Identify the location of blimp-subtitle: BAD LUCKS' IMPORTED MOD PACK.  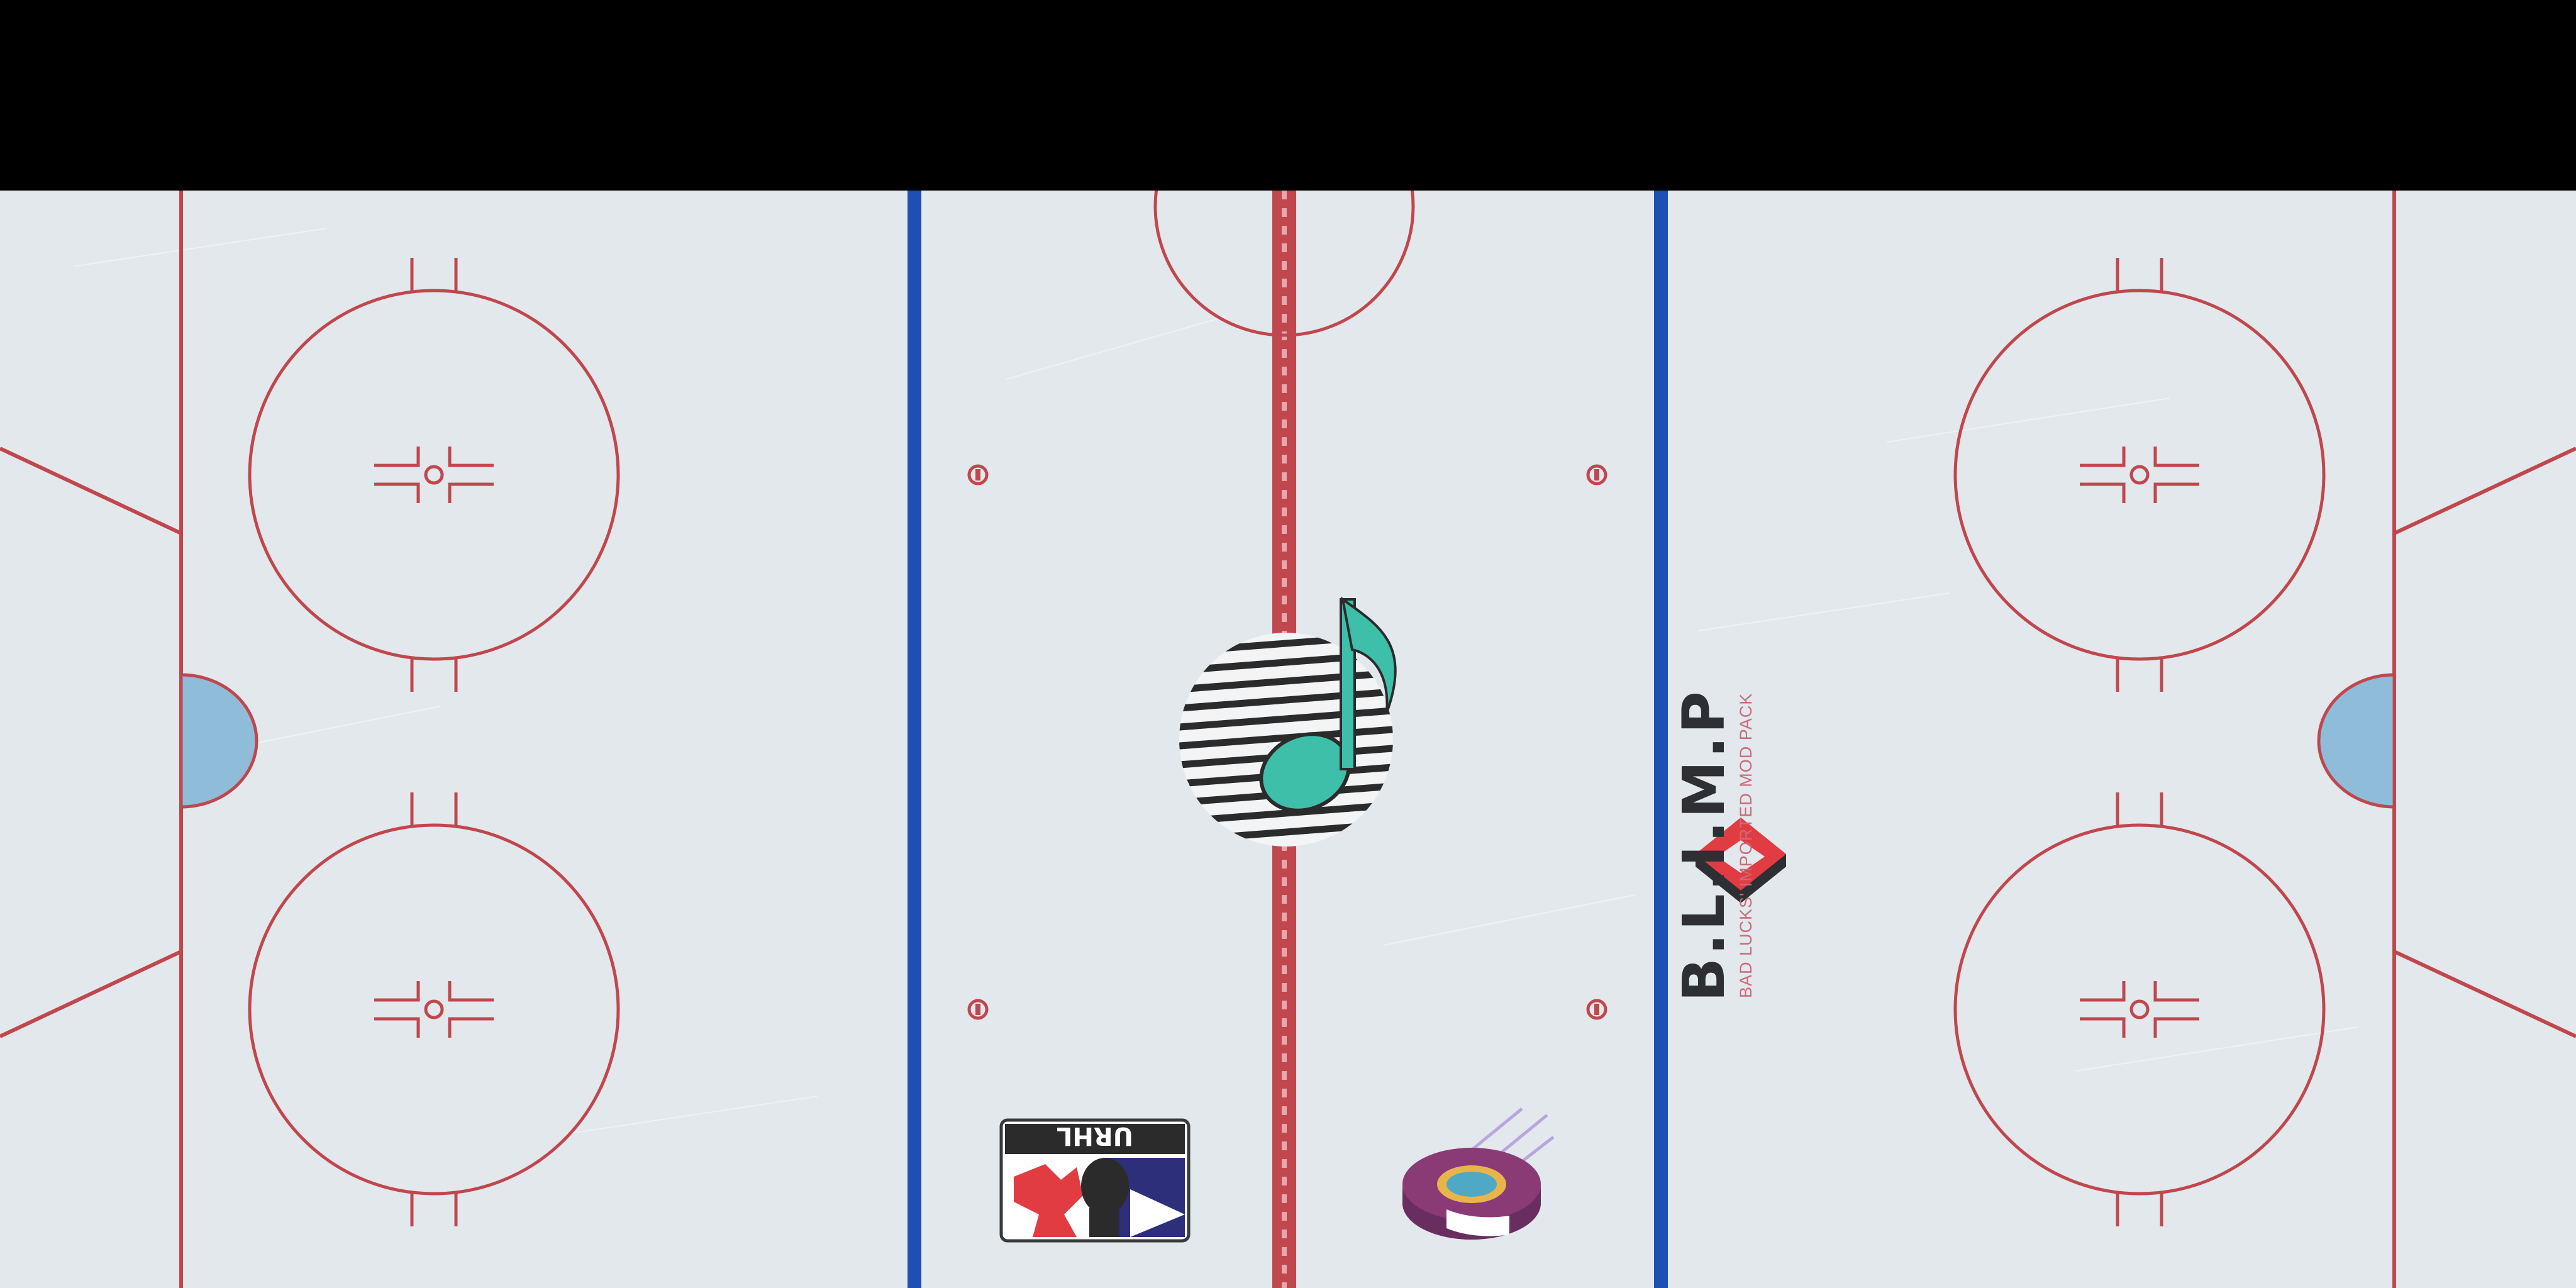
(1745, 845).